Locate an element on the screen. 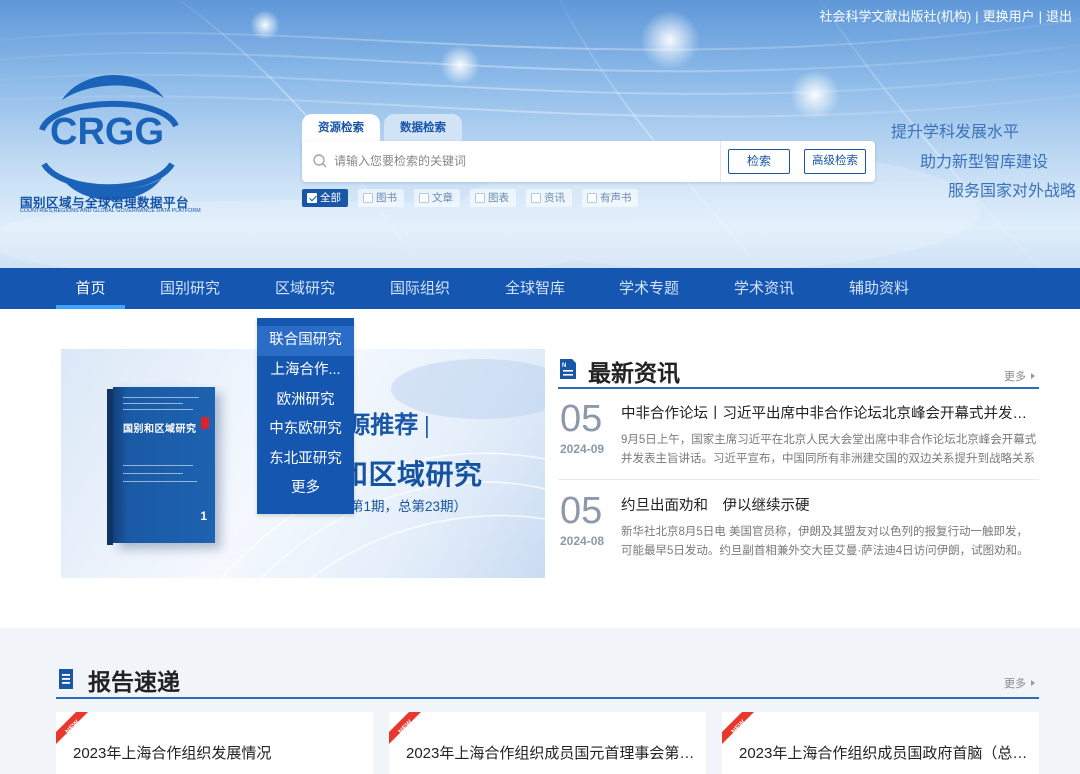  nav-country-studies: 国别研究 is located at coordinates (190, 288).